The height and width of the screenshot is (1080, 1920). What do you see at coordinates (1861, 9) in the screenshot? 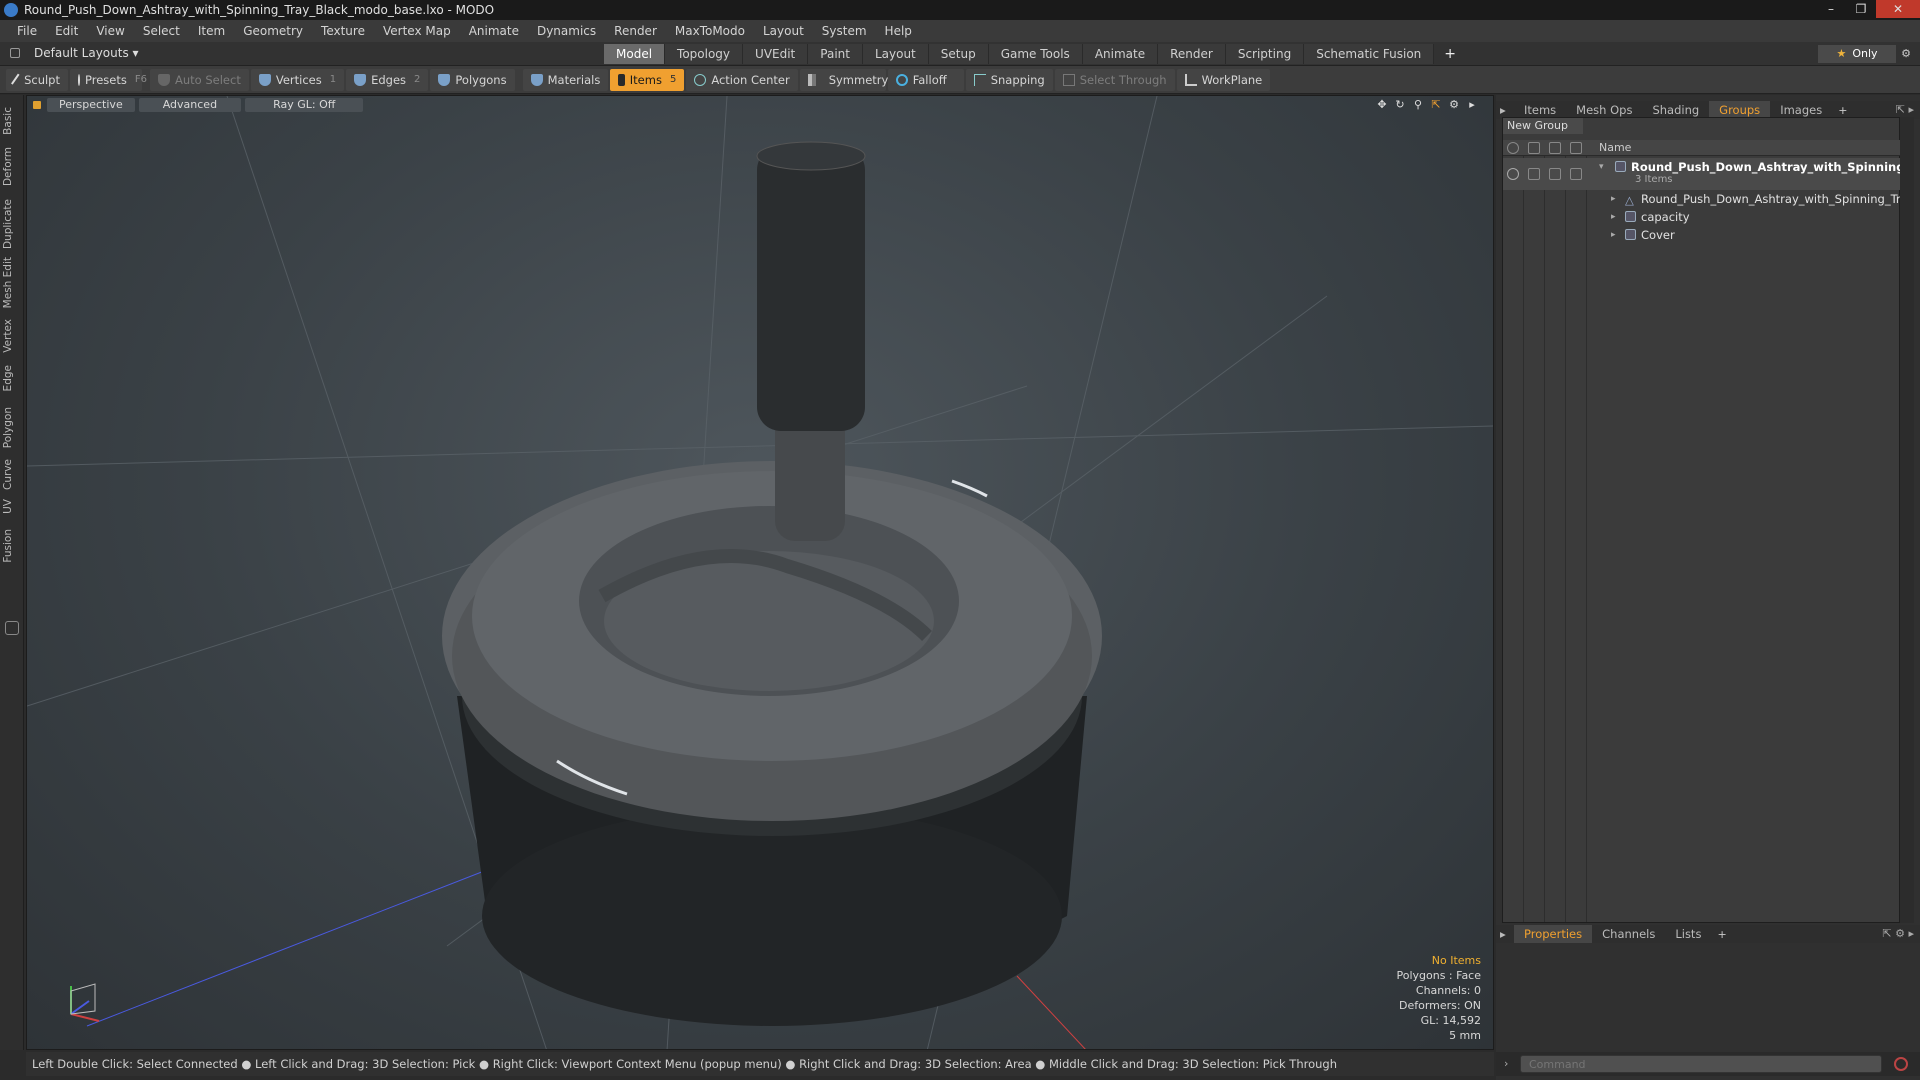
I see `restore-icon: ❐` at bounding box center [1861, 9].